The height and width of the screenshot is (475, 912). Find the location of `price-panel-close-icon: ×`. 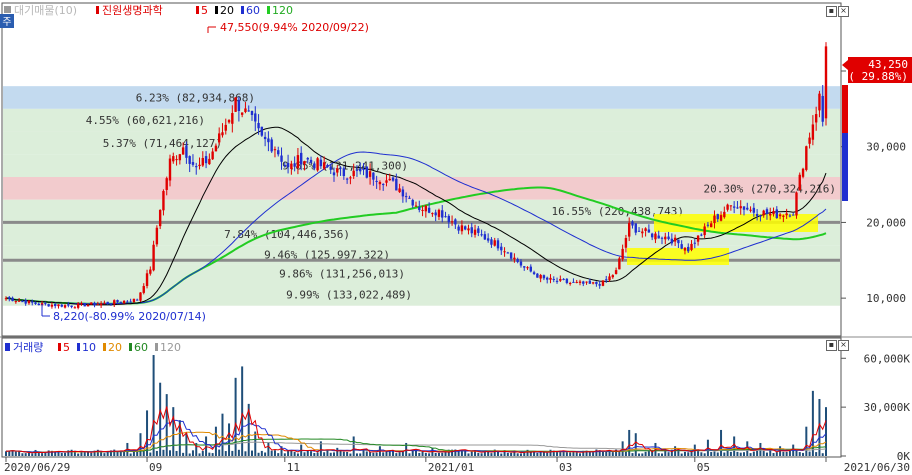

price-panel-close-icon: × is located at coordinates (843, 11).